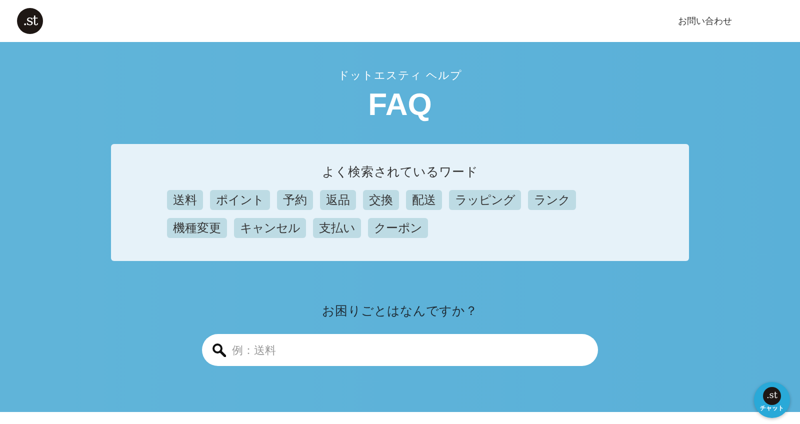  Describe the element at coordinates (240, 200) in the screenshot. I see `keyword-tag: ポイント` at that location.